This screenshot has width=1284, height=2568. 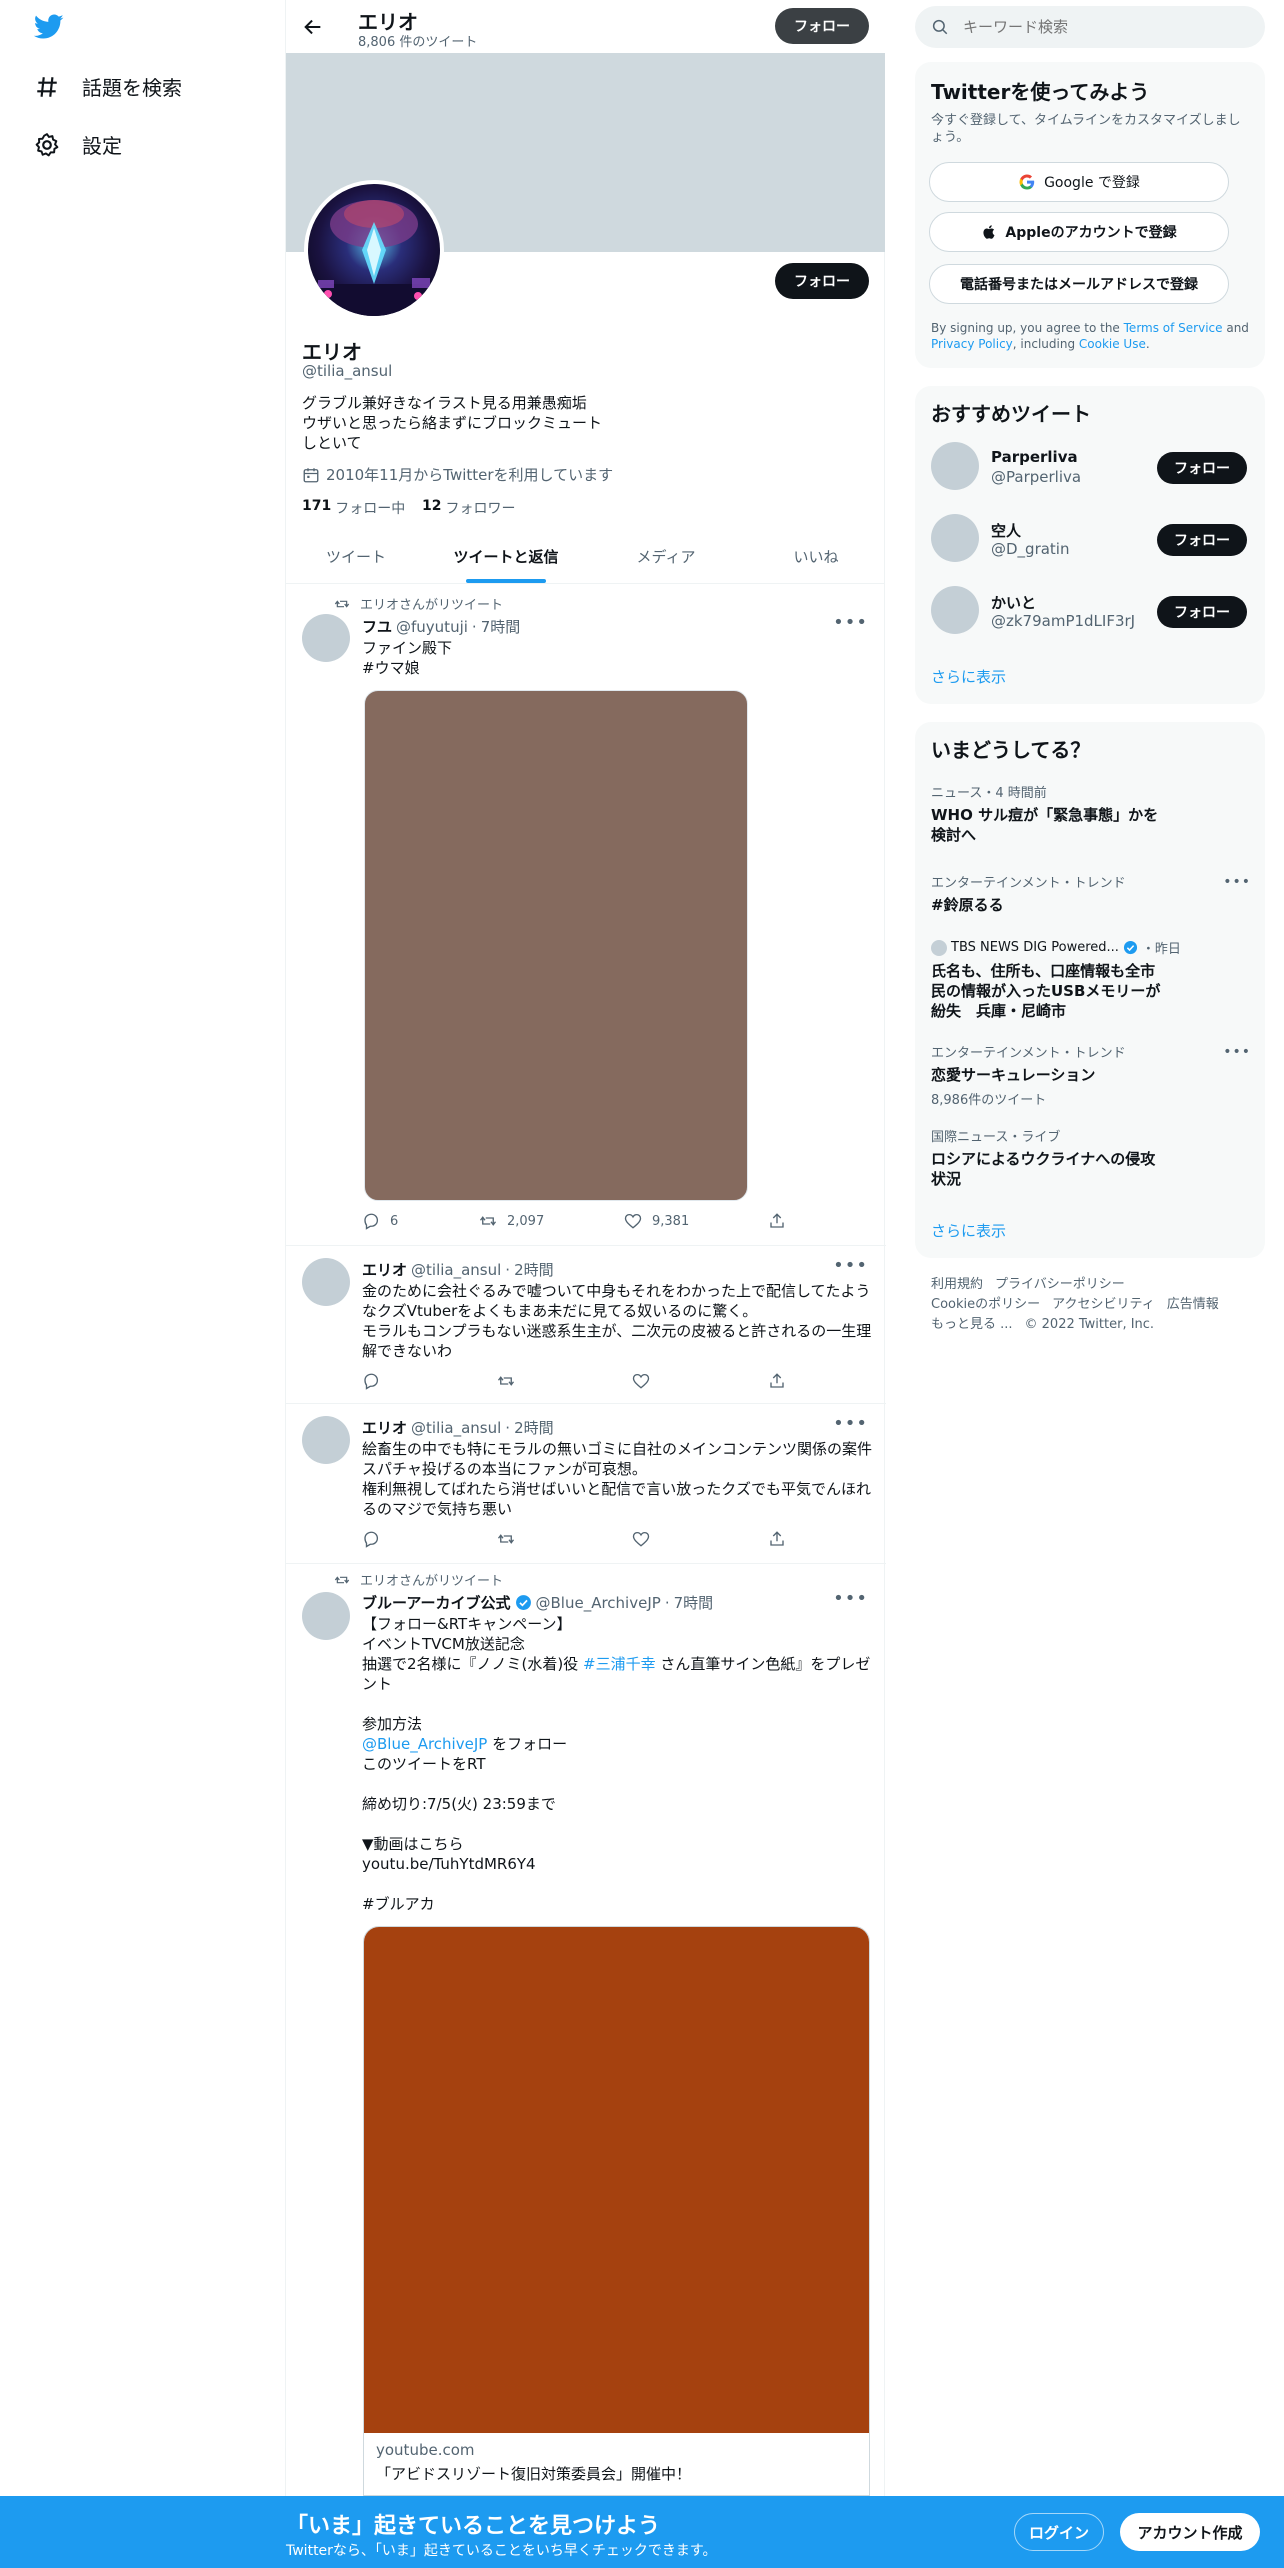 What do you see at coordinates (556, 945) in the screenshot?
I see `tweet-media-image` at bounding box center [556, 945].